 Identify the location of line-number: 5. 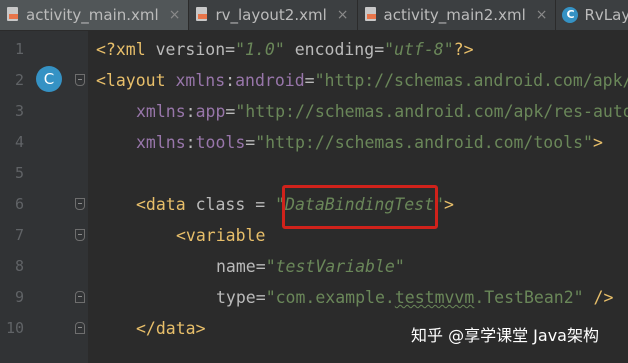
(19, 173).